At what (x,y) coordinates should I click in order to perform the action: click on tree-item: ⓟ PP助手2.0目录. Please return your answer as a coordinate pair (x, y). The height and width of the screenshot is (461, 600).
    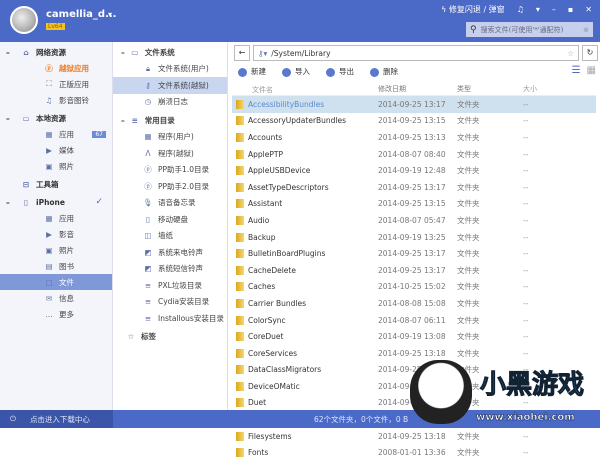
    Looking at the image, I should click on (170, 186).